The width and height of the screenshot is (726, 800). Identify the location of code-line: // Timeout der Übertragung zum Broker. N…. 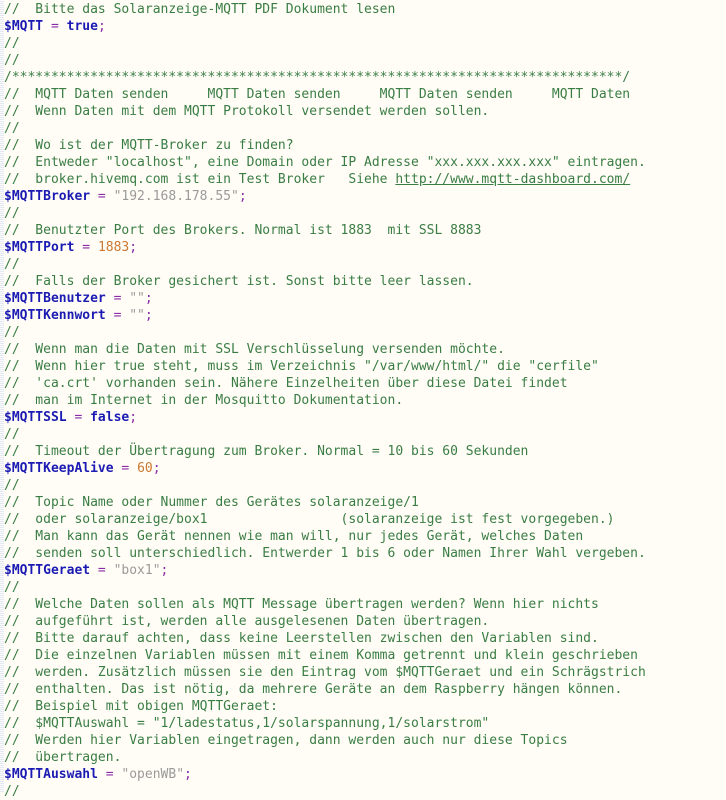
(363, 451).